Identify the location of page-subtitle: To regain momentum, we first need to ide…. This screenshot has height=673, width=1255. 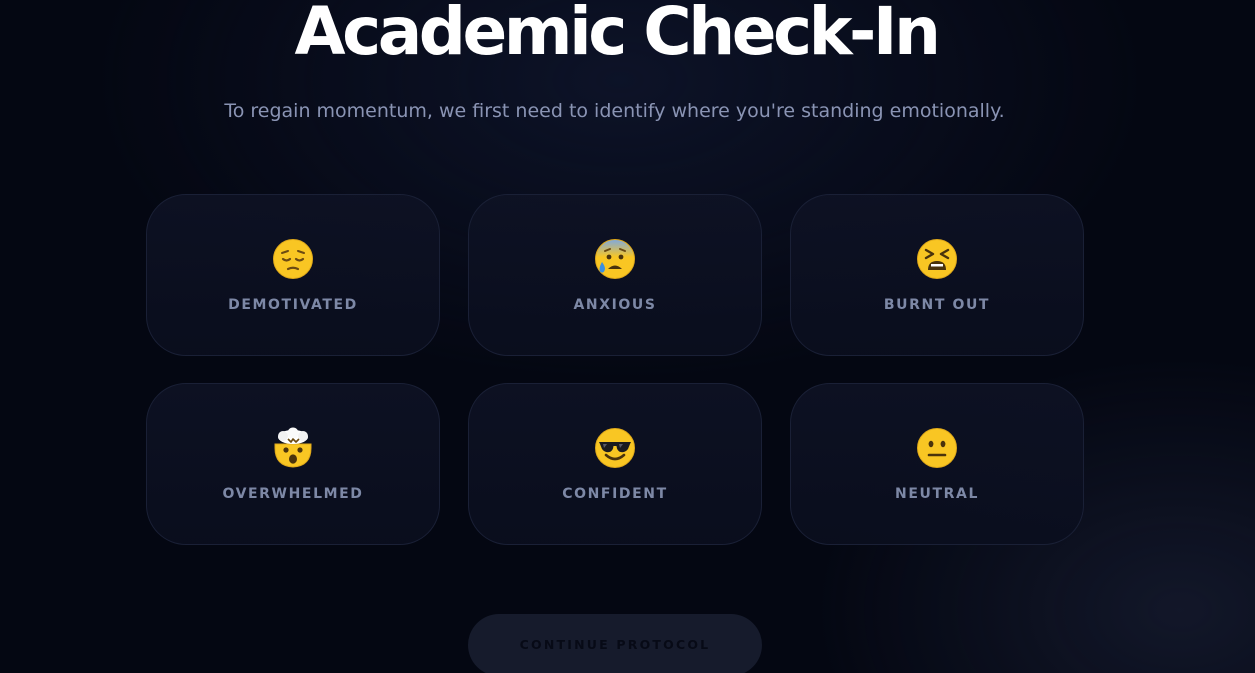
(614, 111).